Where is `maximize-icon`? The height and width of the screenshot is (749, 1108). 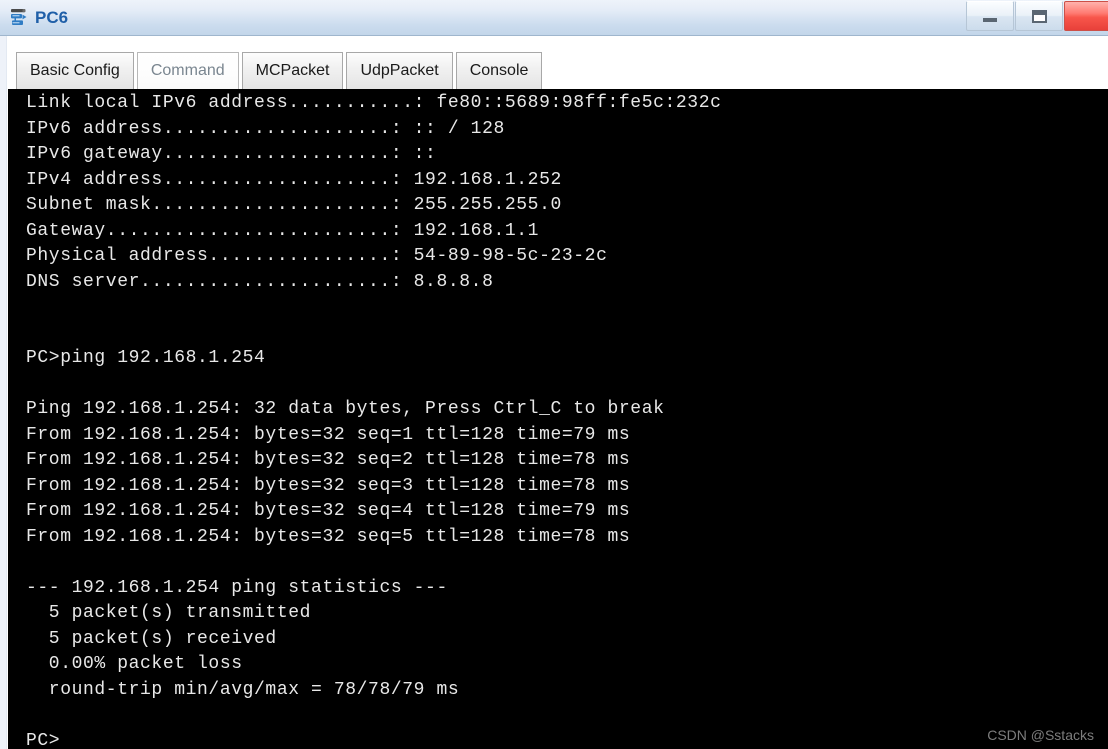 maximize-icon is located at coordinates (1039, 16).